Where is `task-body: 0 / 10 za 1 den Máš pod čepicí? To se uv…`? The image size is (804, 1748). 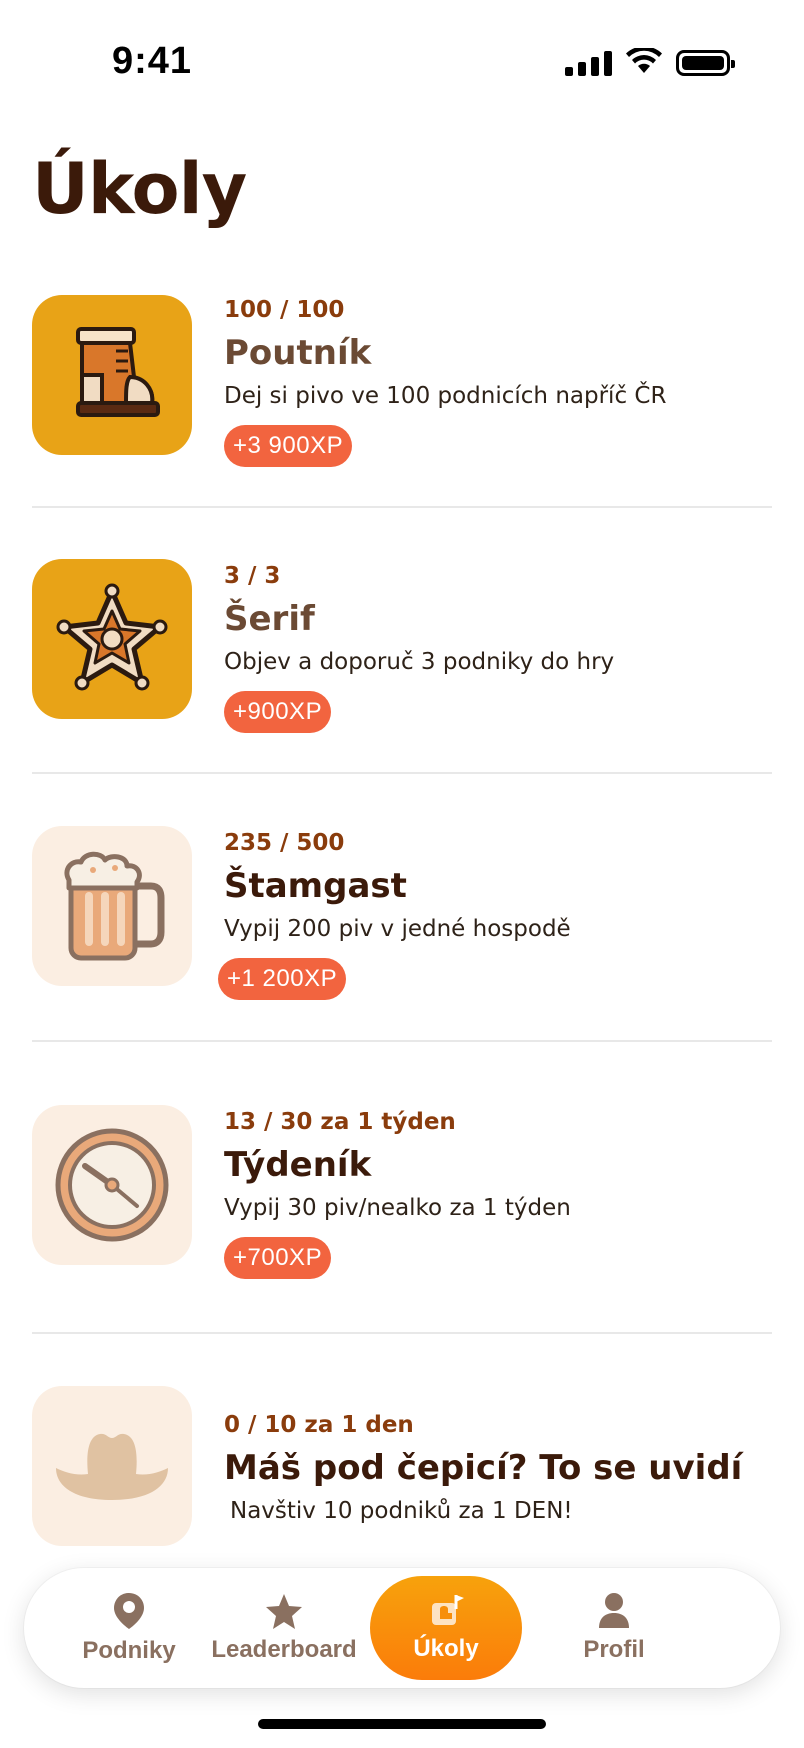 task-body: 0 / 10 za 1 den Máš pod čepicí? To se uv… is located at coordinates (483, 1468).